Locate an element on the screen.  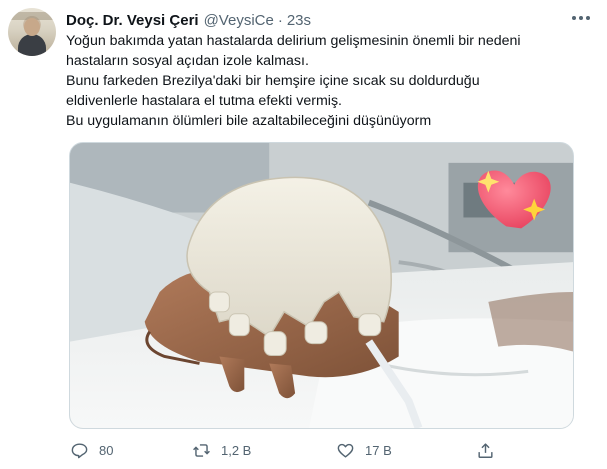
author-name: Doç. Dr. Veysi Çeri is located at coordinates (132, 20).